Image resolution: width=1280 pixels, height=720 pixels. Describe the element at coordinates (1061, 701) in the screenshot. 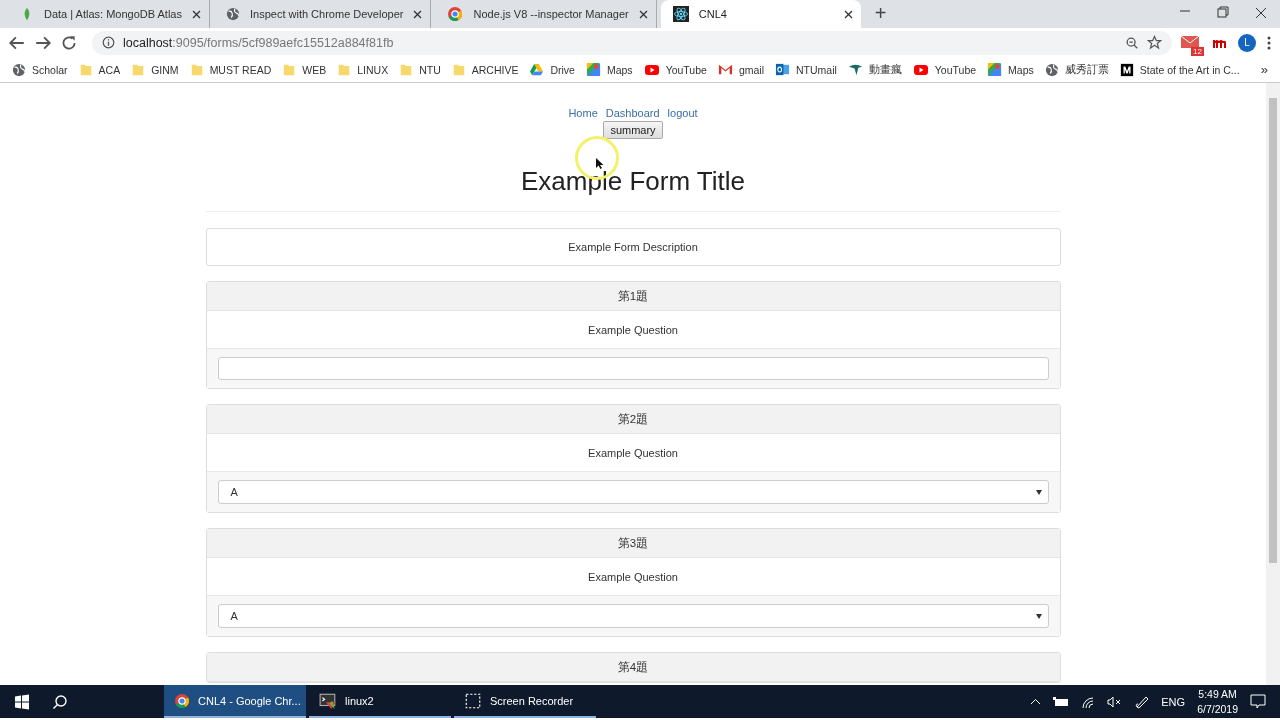

I see `battery-icon` at that location.